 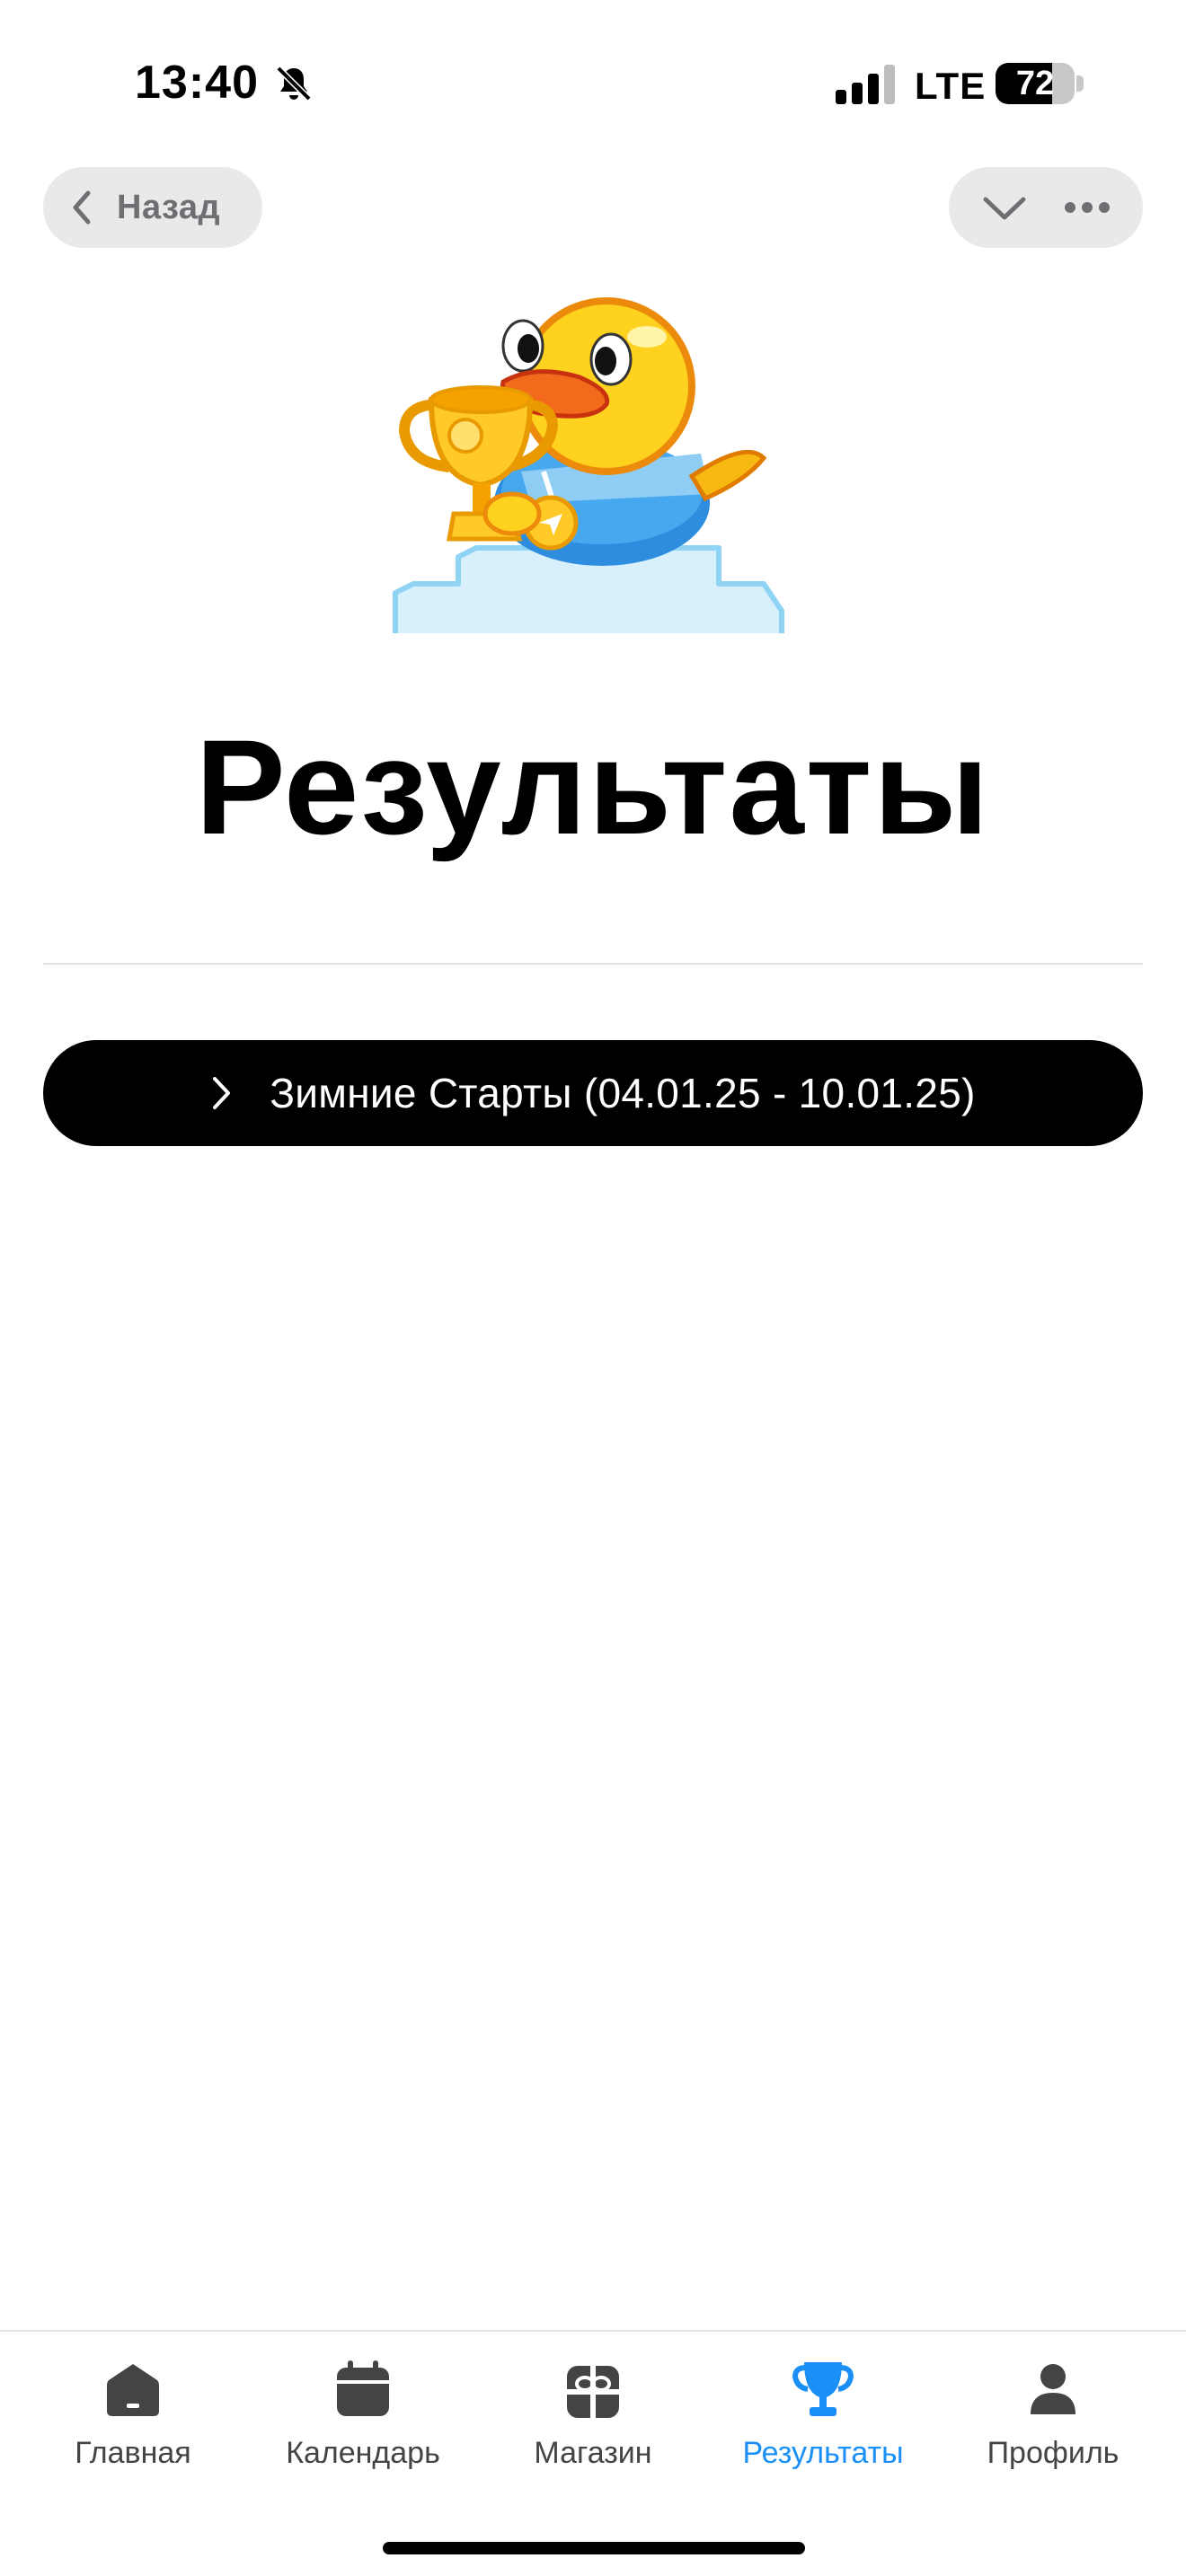 What do you see at coordinates (1053, 2389) in the screenshot?
I see `person-icon` at bounding box center [1053, 2389].